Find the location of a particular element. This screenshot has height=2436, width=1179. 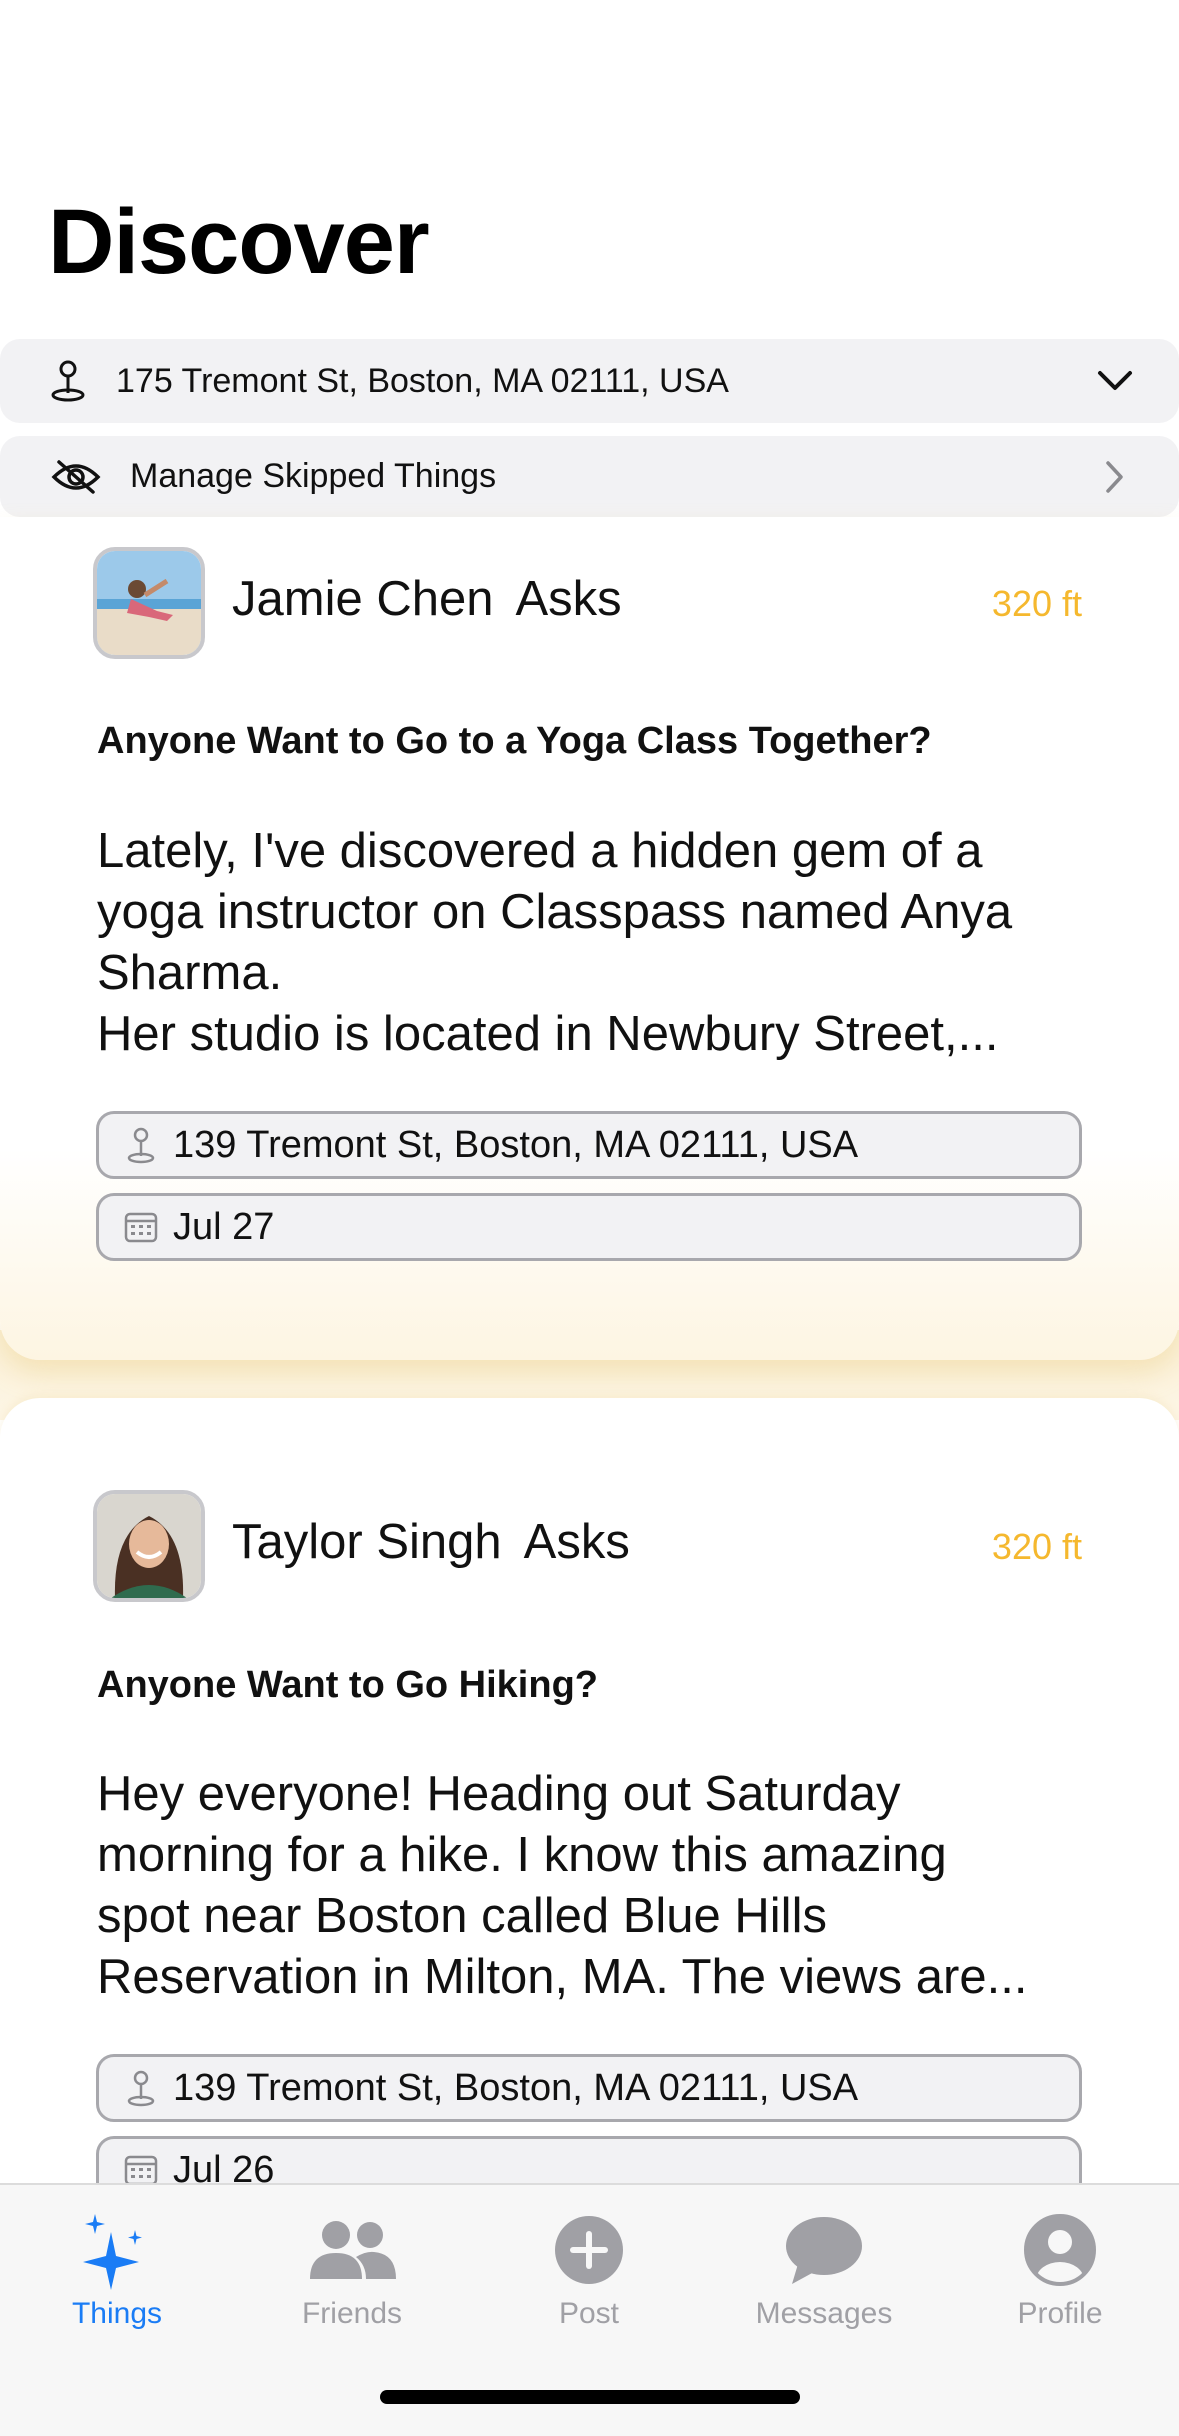

author-line: Jamie Chen Asks is located at coordinates (427, 599).